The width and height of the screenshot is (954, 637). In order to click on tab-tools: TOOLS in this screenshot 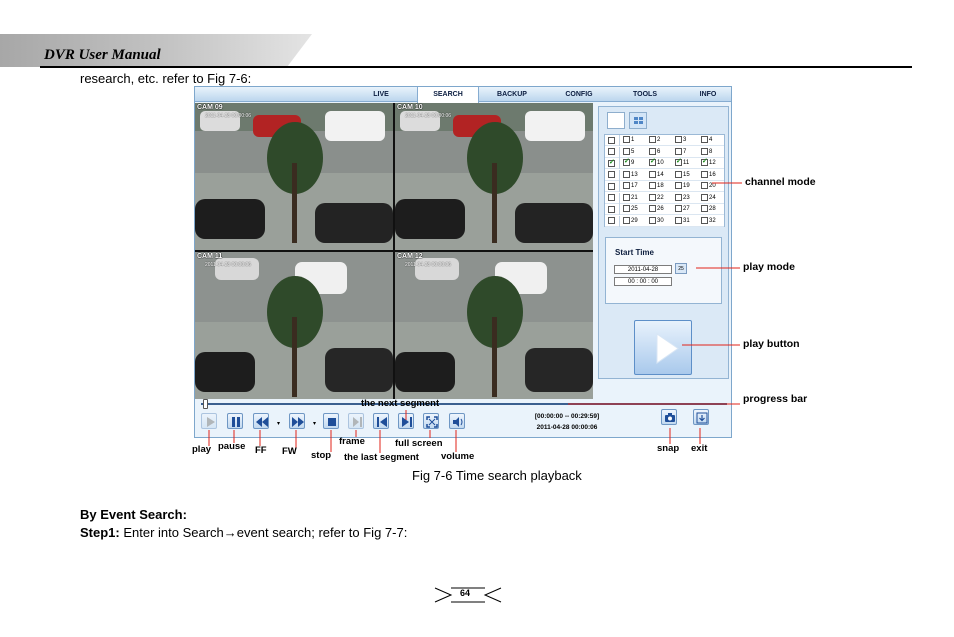, I will do `click(645, 94)`.